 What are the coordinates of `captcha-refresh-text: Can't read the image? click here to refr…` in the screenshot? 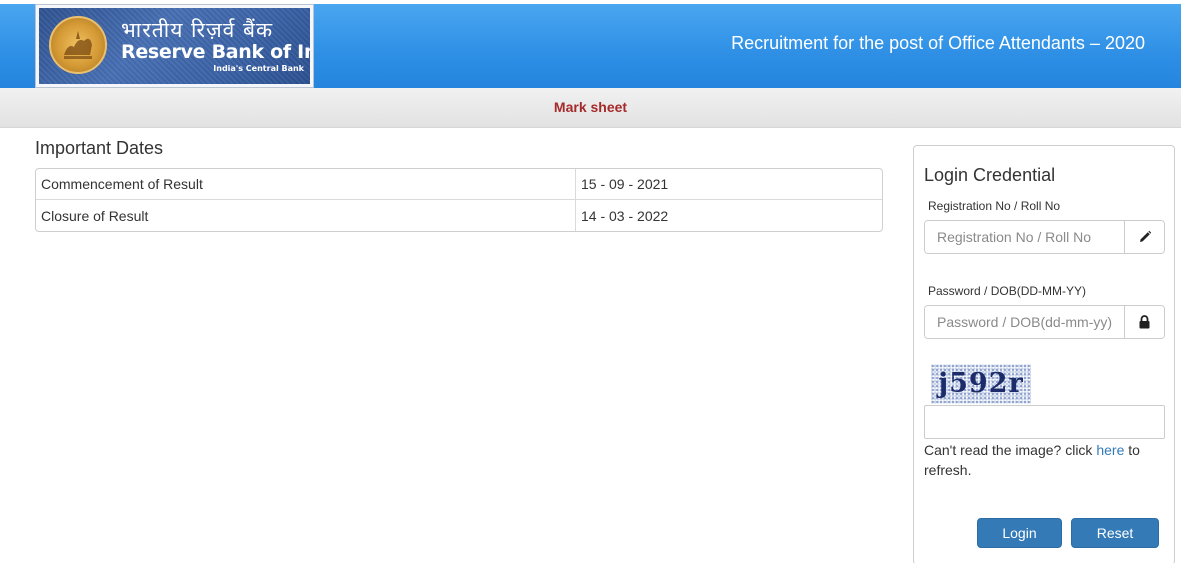 It's located at (1032, 460).